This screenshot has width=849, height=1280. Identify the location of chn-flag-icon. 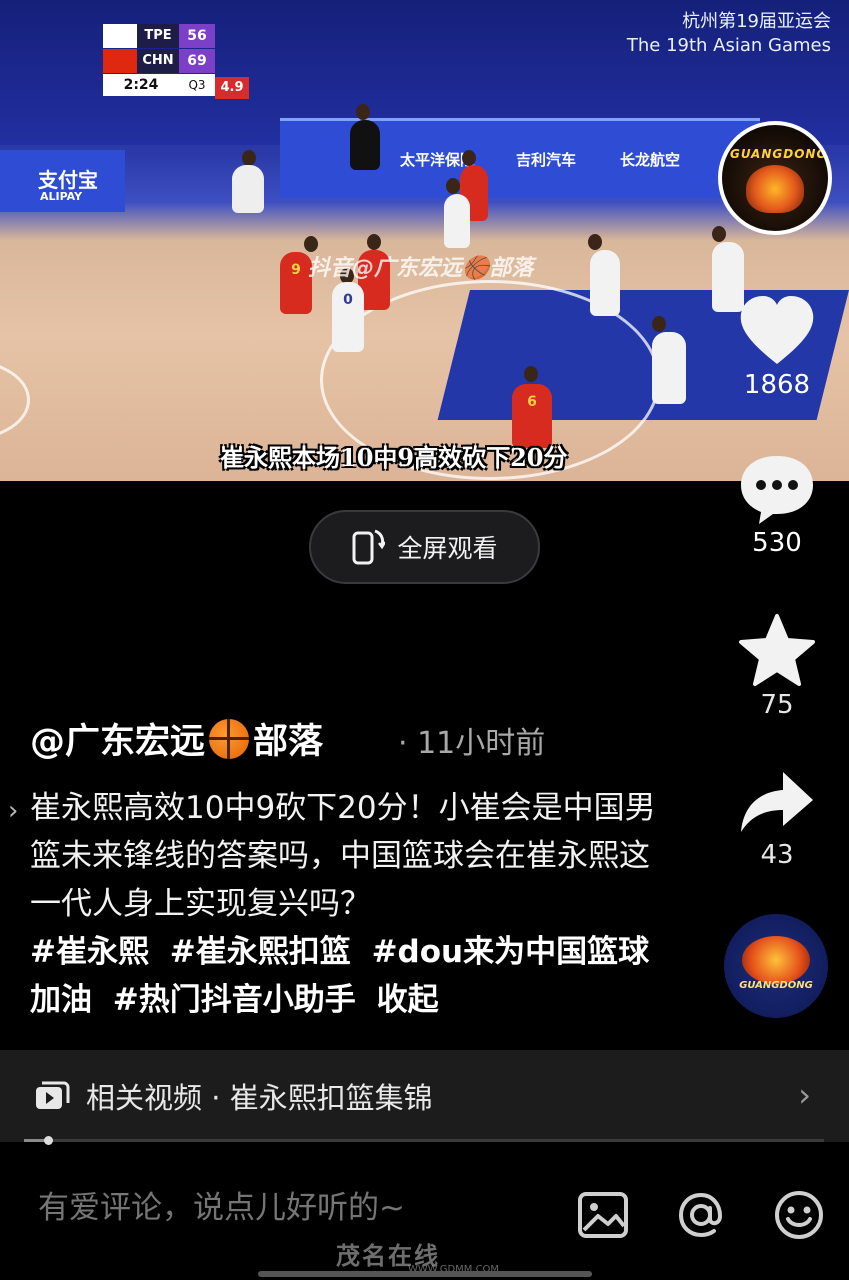
(120, 61).